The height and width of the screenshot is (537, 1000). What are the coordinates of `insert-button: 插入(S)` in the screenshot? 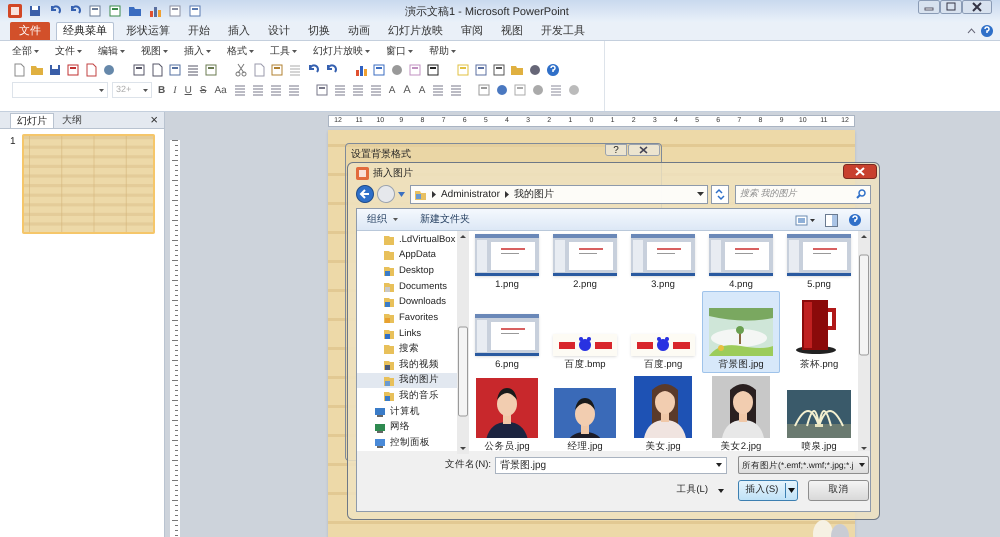 It's located at (768, 490).